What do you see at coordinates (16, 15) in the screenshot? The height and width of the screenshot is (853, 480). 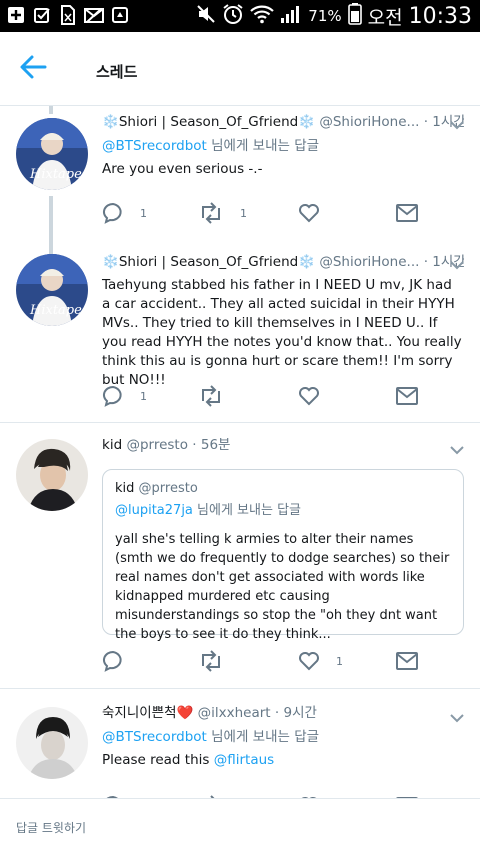 I see `add-box-icon` at bounding box center [16, 15].